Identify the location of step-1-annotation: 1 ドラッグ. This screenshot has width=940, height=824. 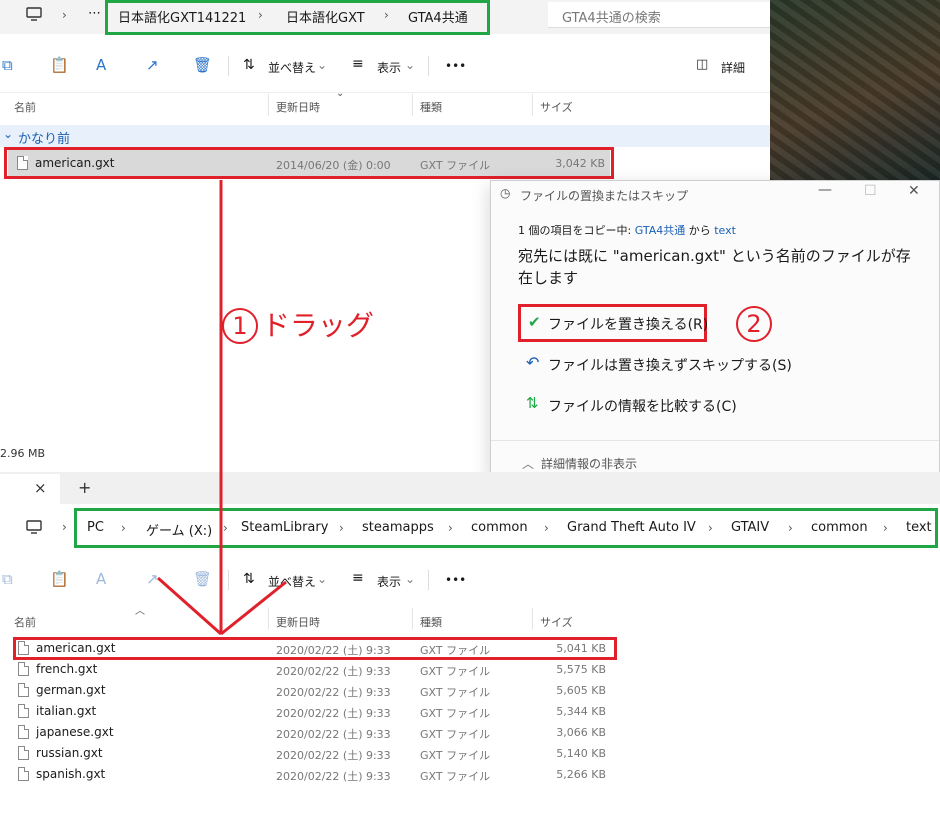
(298, 326).